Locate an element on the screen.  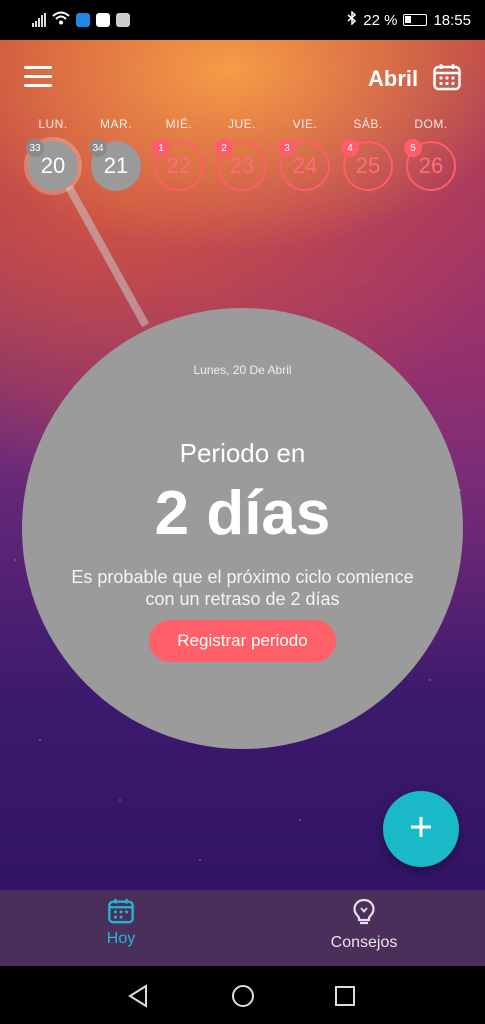
bottom-navigation: Hoy Consejos is located at coordinates (242, 928).